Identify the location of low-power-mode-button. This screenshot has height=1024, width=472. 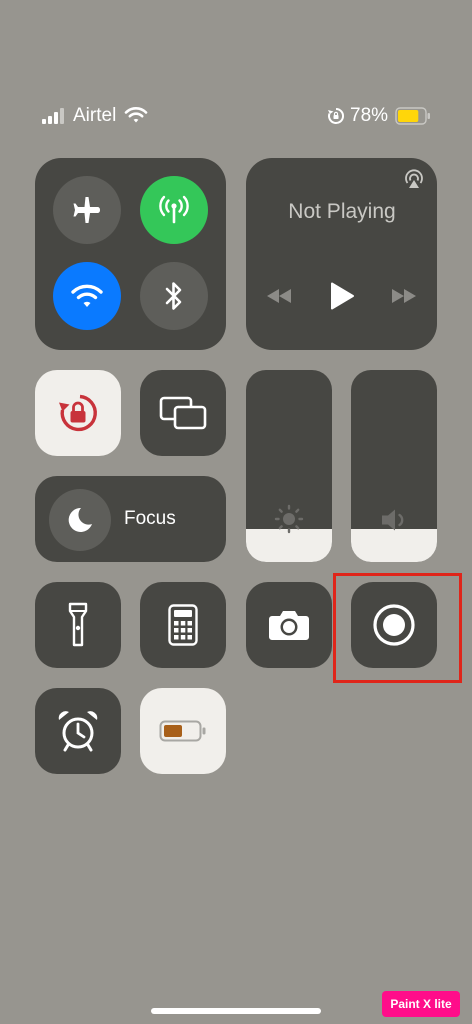
(183, 731).